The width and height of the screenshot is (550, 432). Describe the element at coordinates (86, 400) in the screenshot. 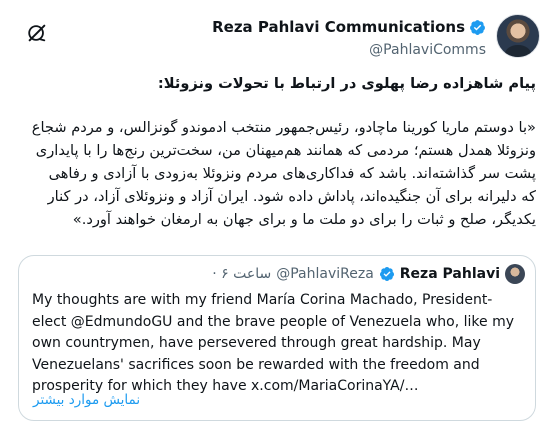

I see `show-more-link: نمایش موارد بیشتر` at that location.